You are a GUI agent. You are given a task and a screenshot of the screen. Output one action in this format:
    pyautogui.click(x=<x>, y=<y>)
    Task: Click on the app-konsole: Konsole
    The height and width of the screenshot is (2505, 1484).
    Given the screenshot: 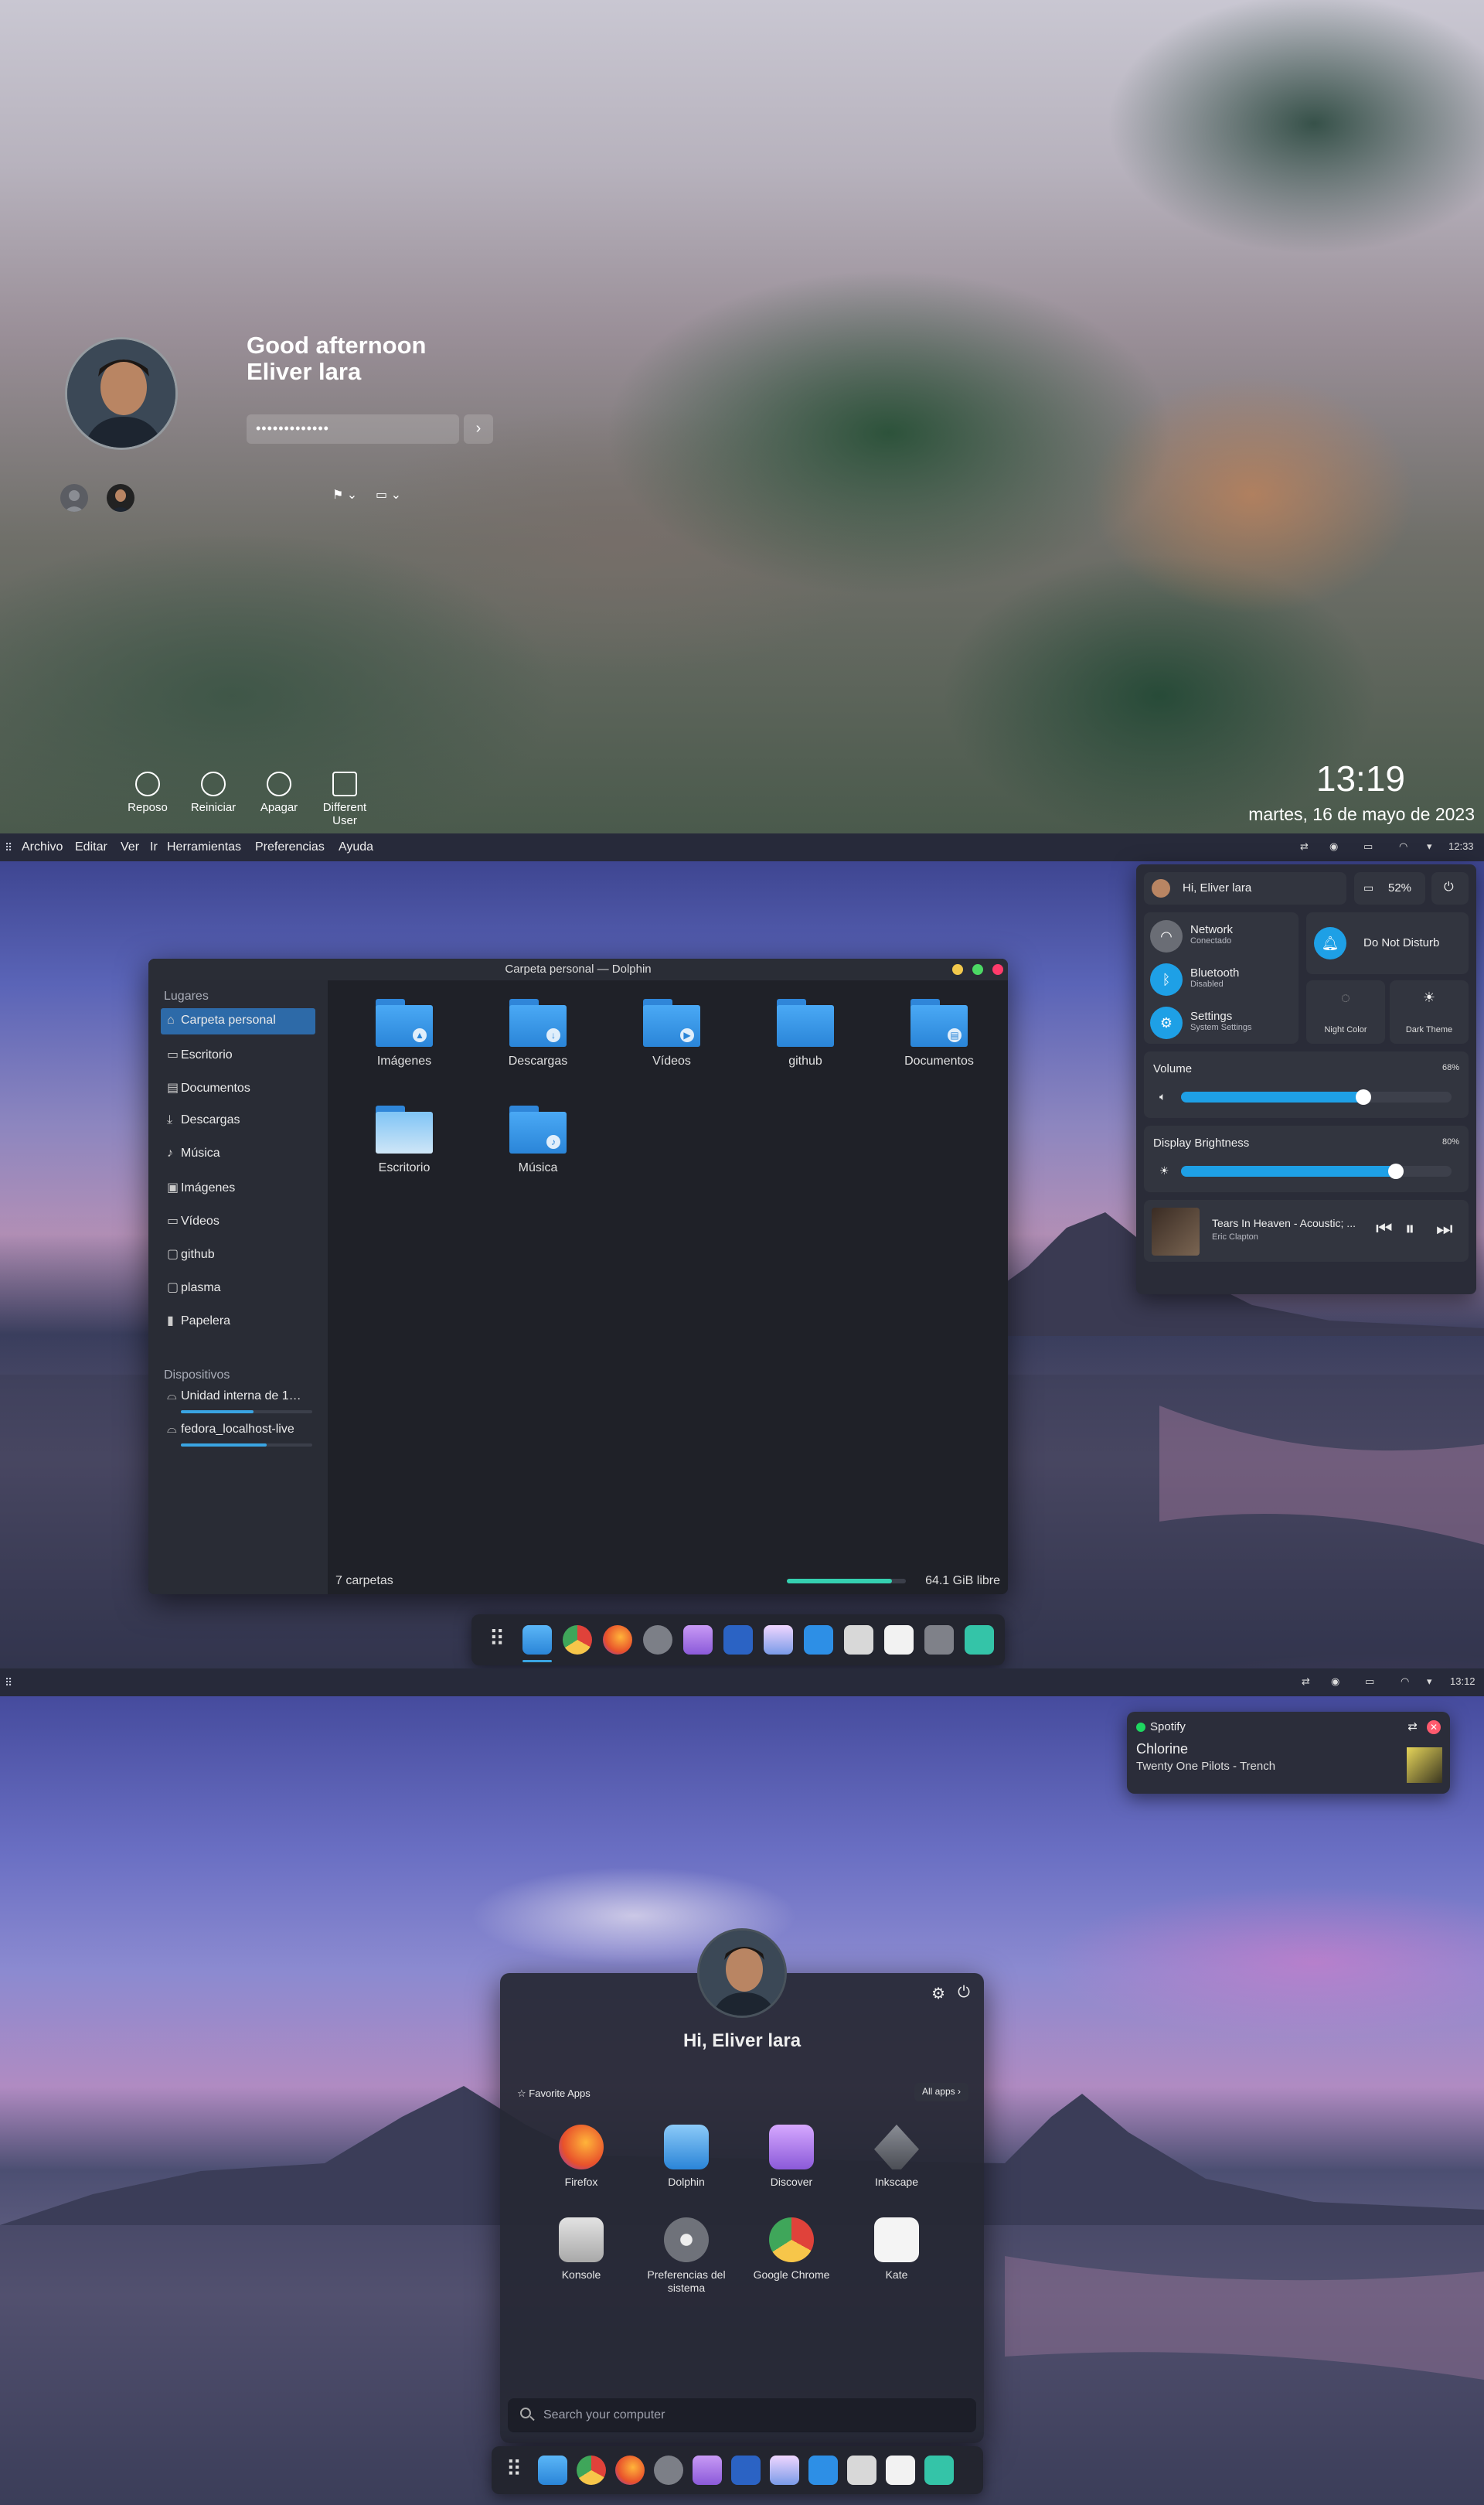 What is the action you would take?
    pyautogui.click(x=581, y=2249)
    